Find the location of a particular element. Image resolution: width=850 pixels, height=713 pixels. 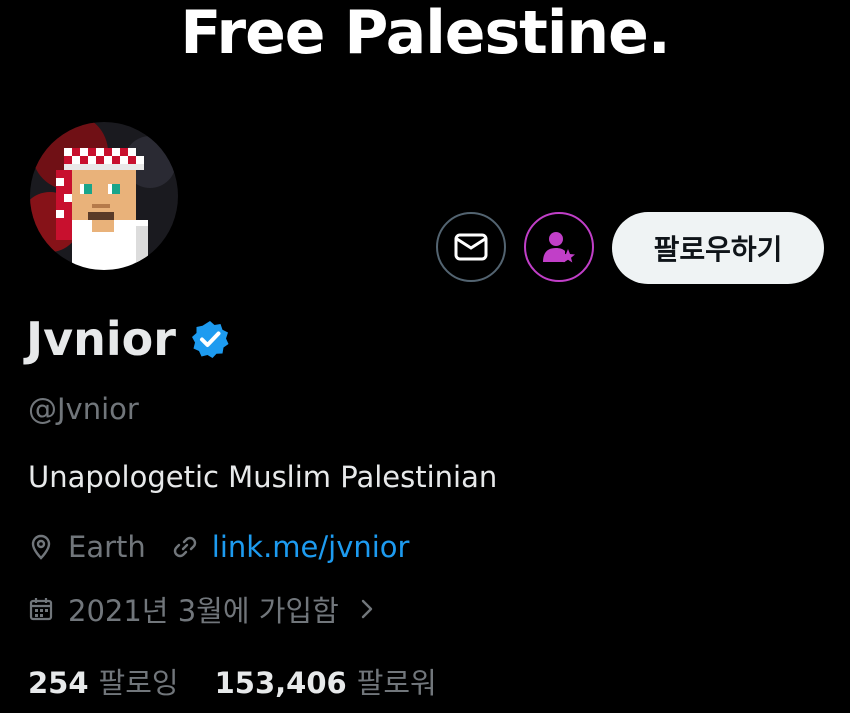

username-handle: @Jvnior is located at coordinates (83, 409).